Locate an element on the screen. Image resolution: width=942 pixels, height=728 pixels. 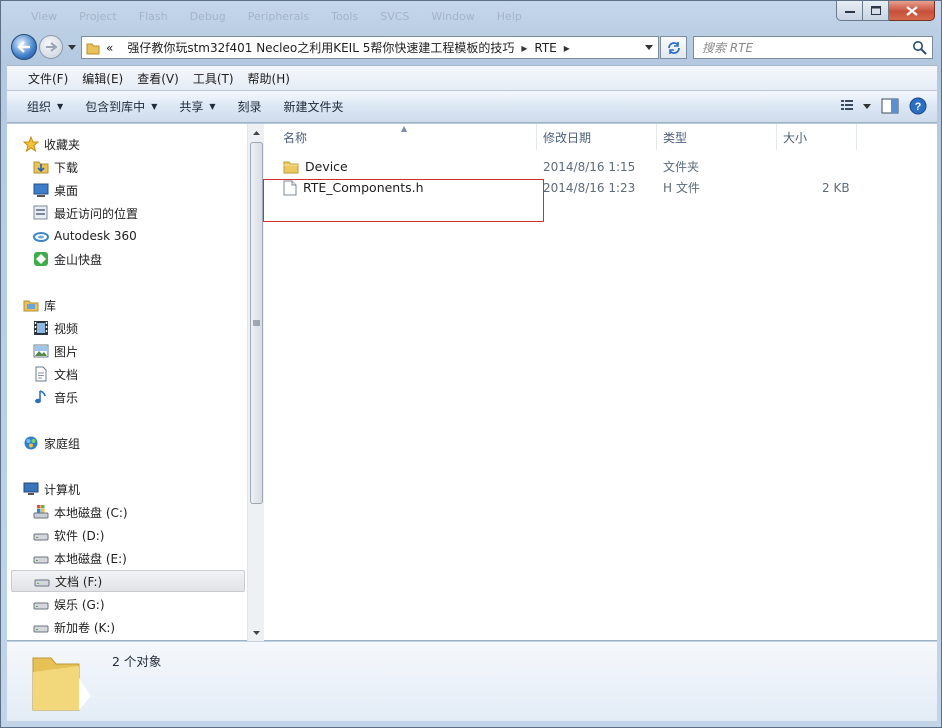
nav-label: 娱乐 (G:) is located at coordinates (79, 604).